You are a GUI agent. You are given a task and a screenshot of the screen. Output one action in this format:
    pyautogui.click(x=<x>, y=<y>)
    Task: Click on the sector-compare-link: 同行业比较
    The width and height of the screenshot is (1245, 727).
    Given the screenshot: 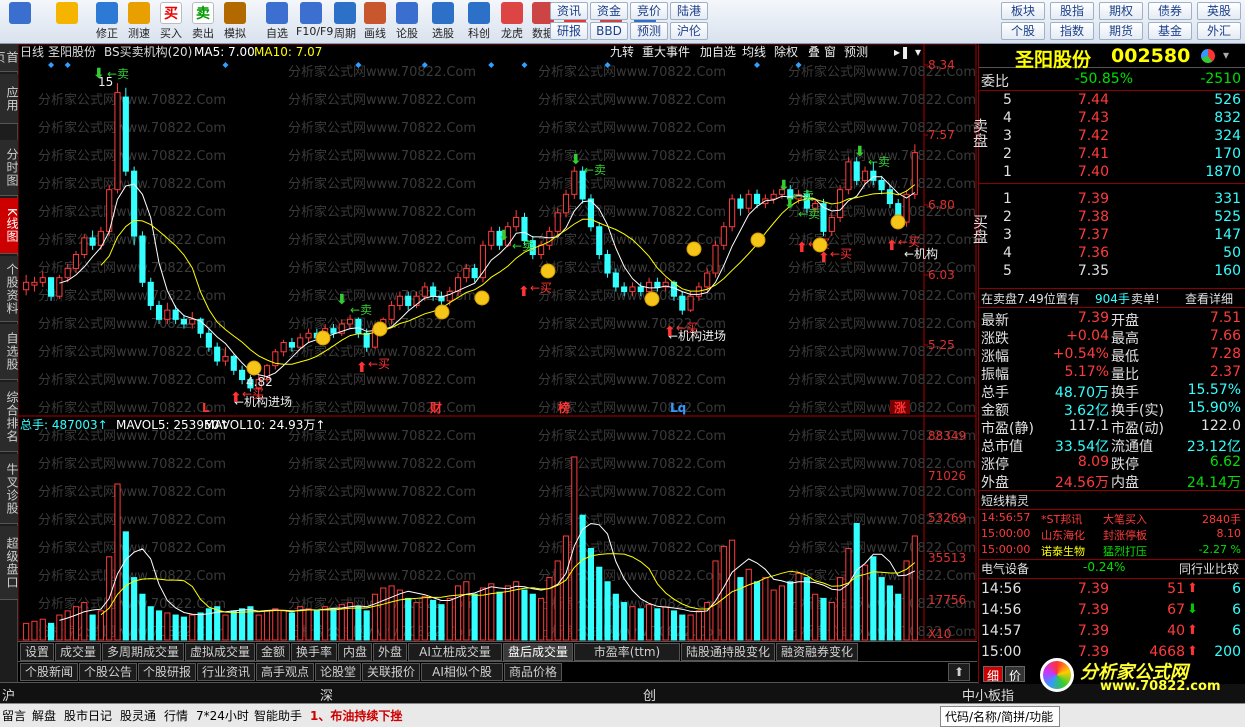 What is the action you would take?
    pyautogui.click(x=1209, y=568)
    